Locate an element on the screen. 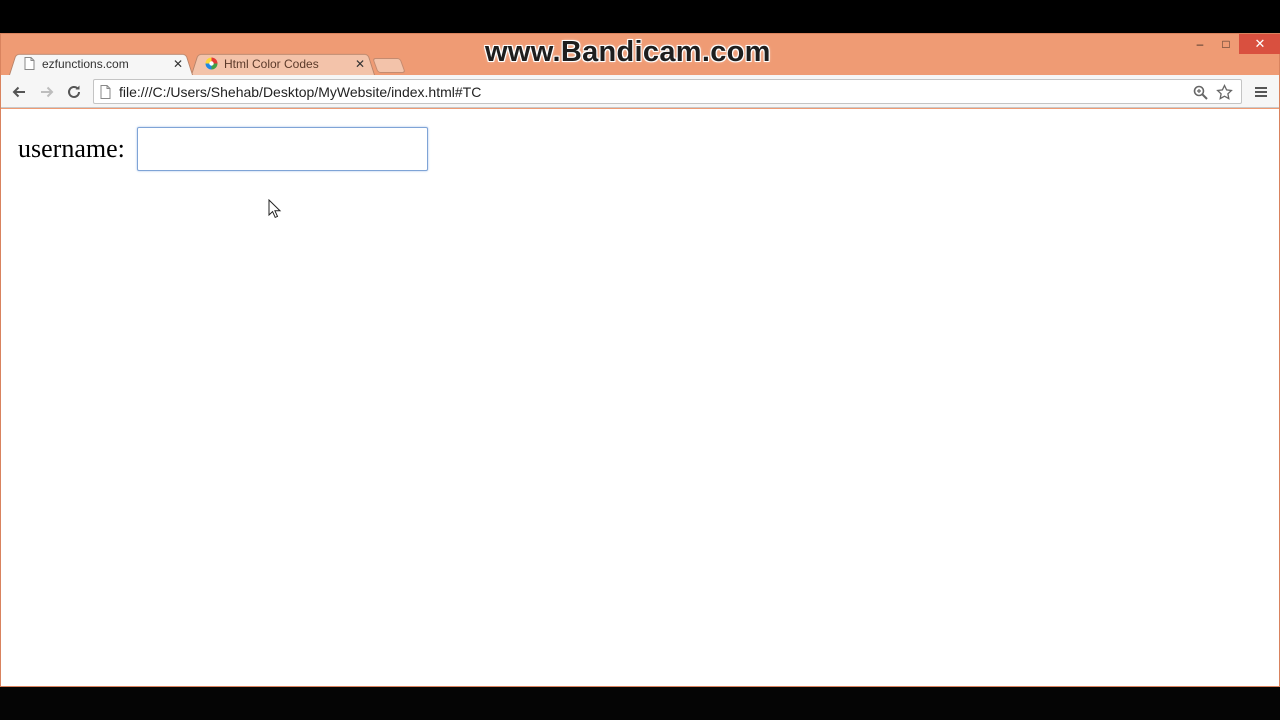 This screenshot has height=720, width=1280. video-letterbox-bottom is located at coordinates (640, 703).